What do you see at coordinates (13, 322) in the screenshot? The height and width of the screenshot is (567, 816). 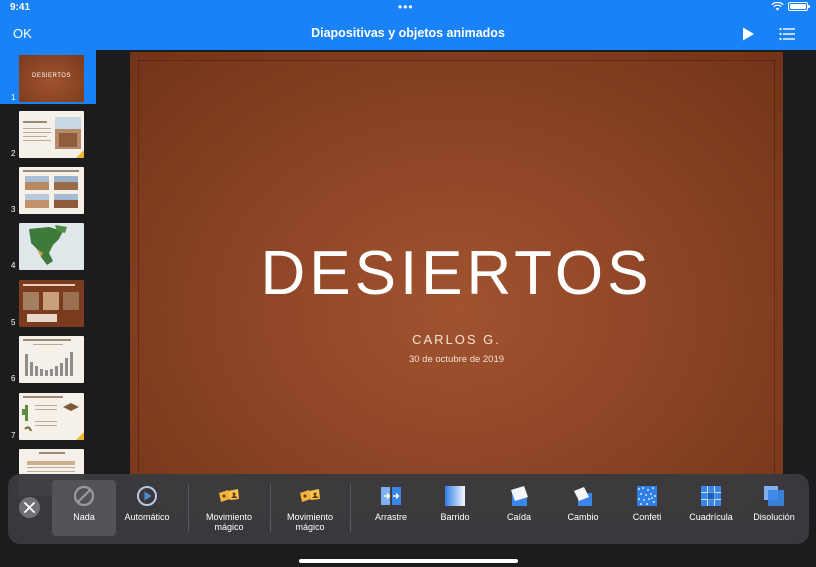 I see `slide-number: 5` at bounding box center [13, 322].